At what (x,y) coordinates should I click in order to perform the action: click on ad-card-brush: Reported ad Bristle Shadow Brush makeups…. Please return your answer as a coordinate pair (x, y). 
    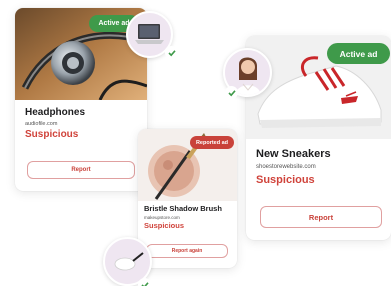
    Looking at the image, I should click on (187, 198).